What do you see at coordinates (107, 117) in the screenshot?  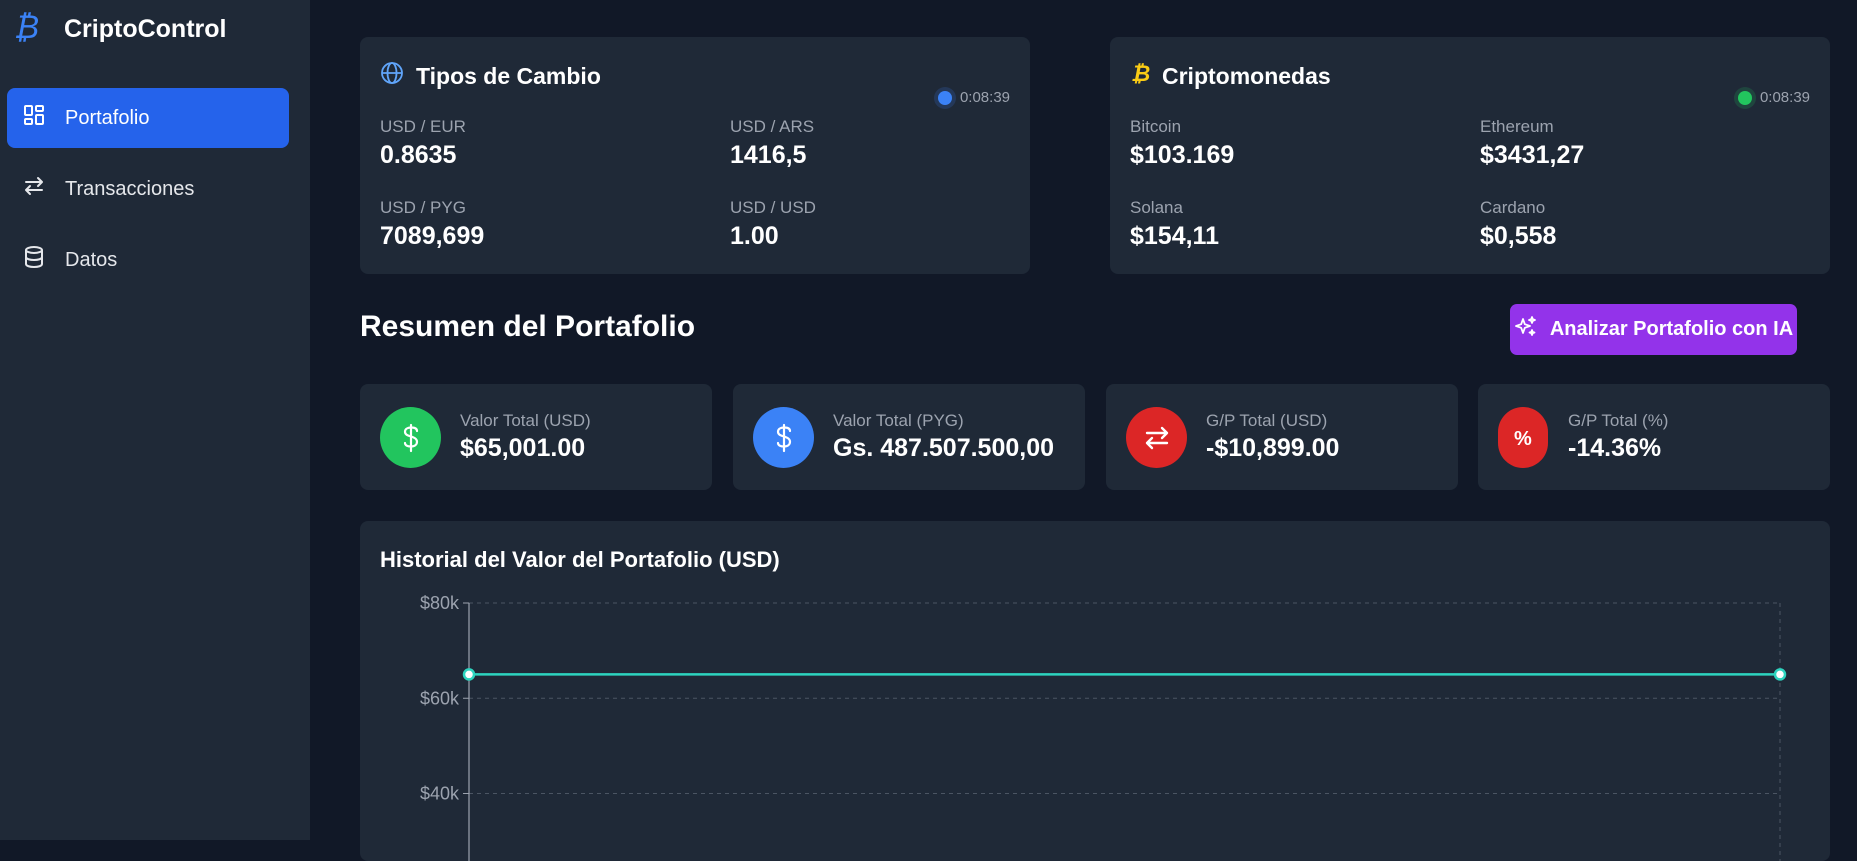 I see `sidebar-item-label: Portafolio` at bounding box center [107, 117].